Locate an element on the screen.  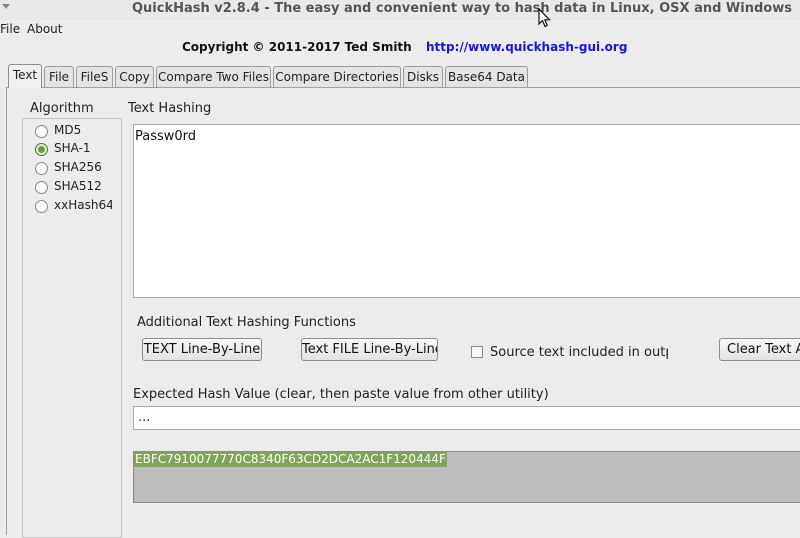
radio-label-sha1: SHA-1 is located at coordinates (83, 148).